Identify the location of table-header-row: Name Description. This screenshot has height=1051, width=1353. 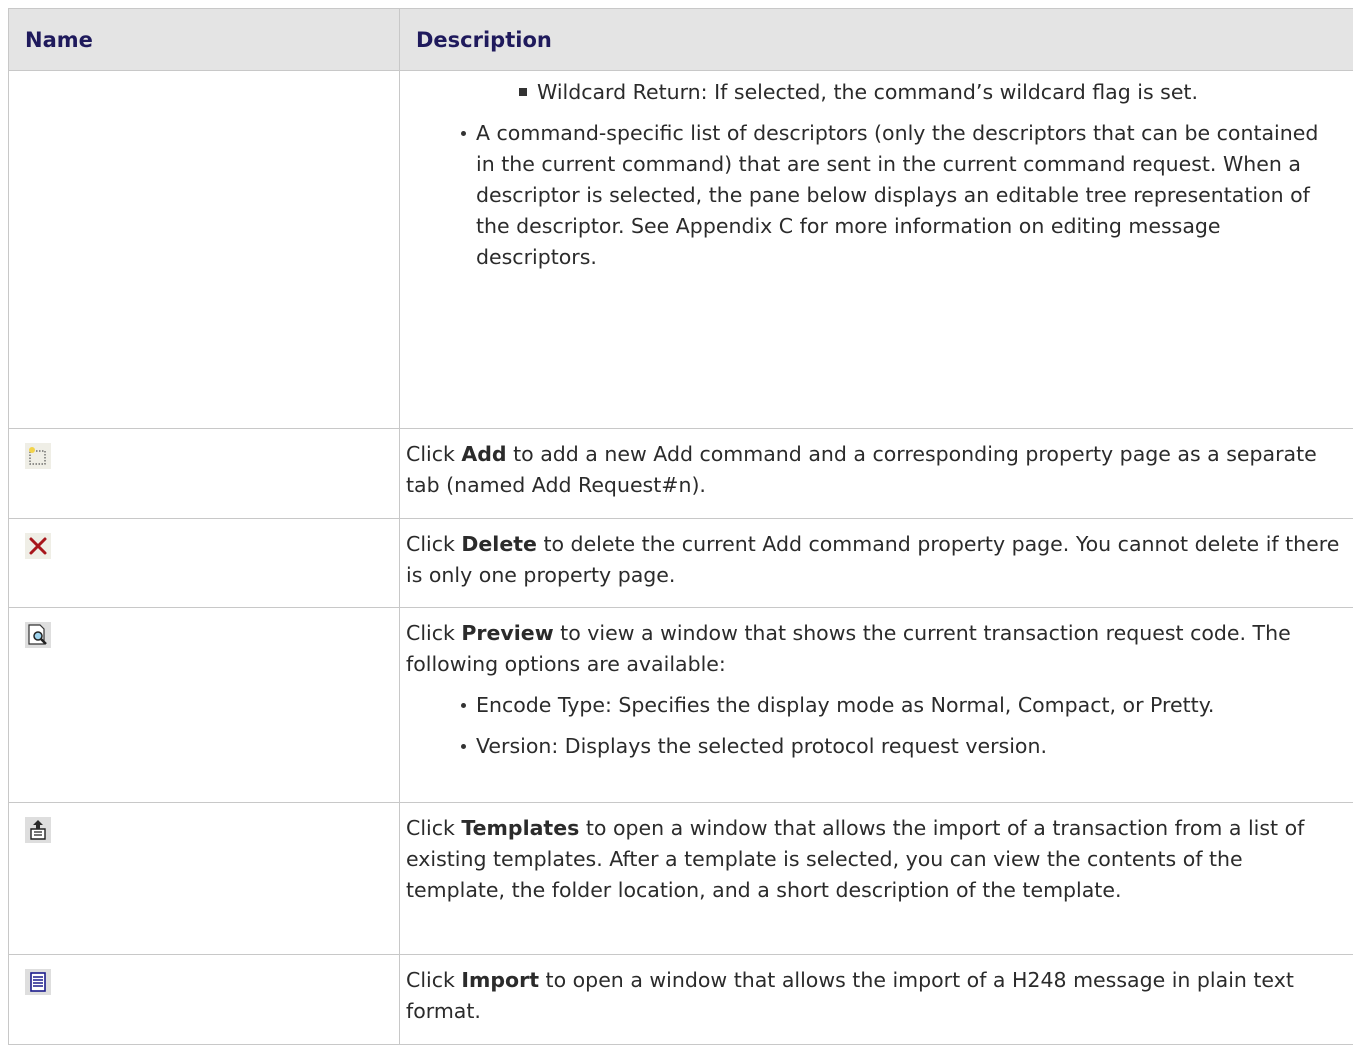
(680, 39).